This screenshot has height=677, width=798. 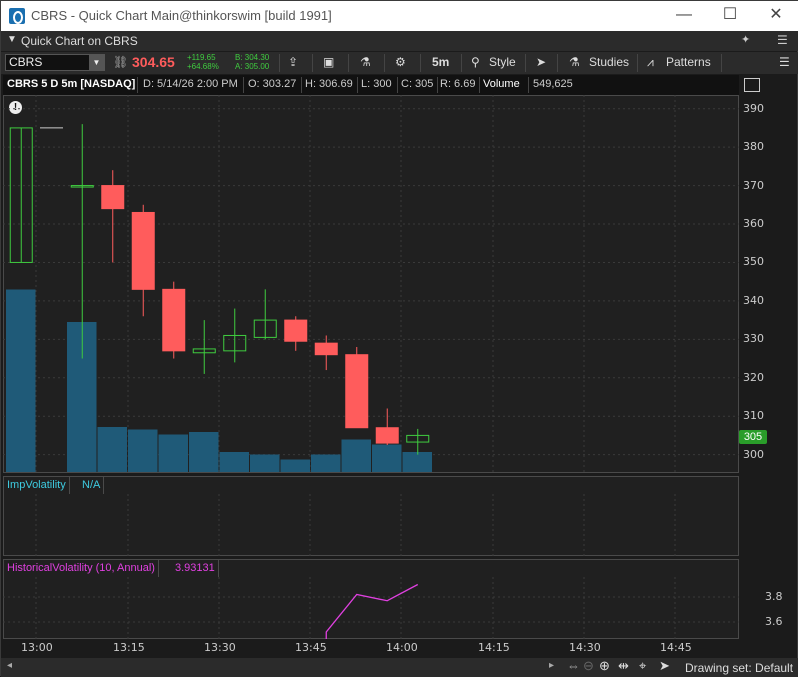 I want to click on price-tick-label: 380, so click(x=753, y=147).